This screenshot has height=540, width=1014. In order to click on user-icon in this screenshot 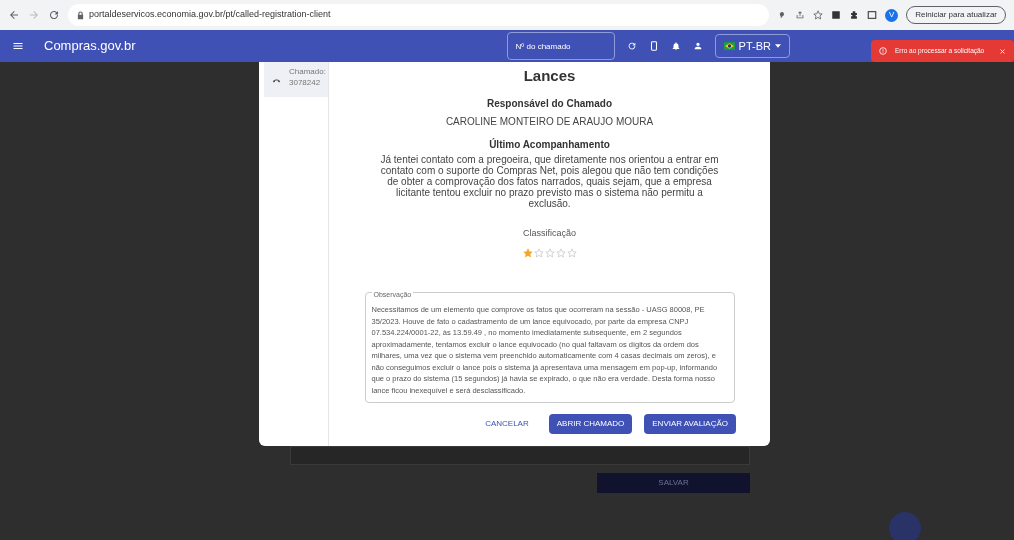, I will do `click(697, 46)`.